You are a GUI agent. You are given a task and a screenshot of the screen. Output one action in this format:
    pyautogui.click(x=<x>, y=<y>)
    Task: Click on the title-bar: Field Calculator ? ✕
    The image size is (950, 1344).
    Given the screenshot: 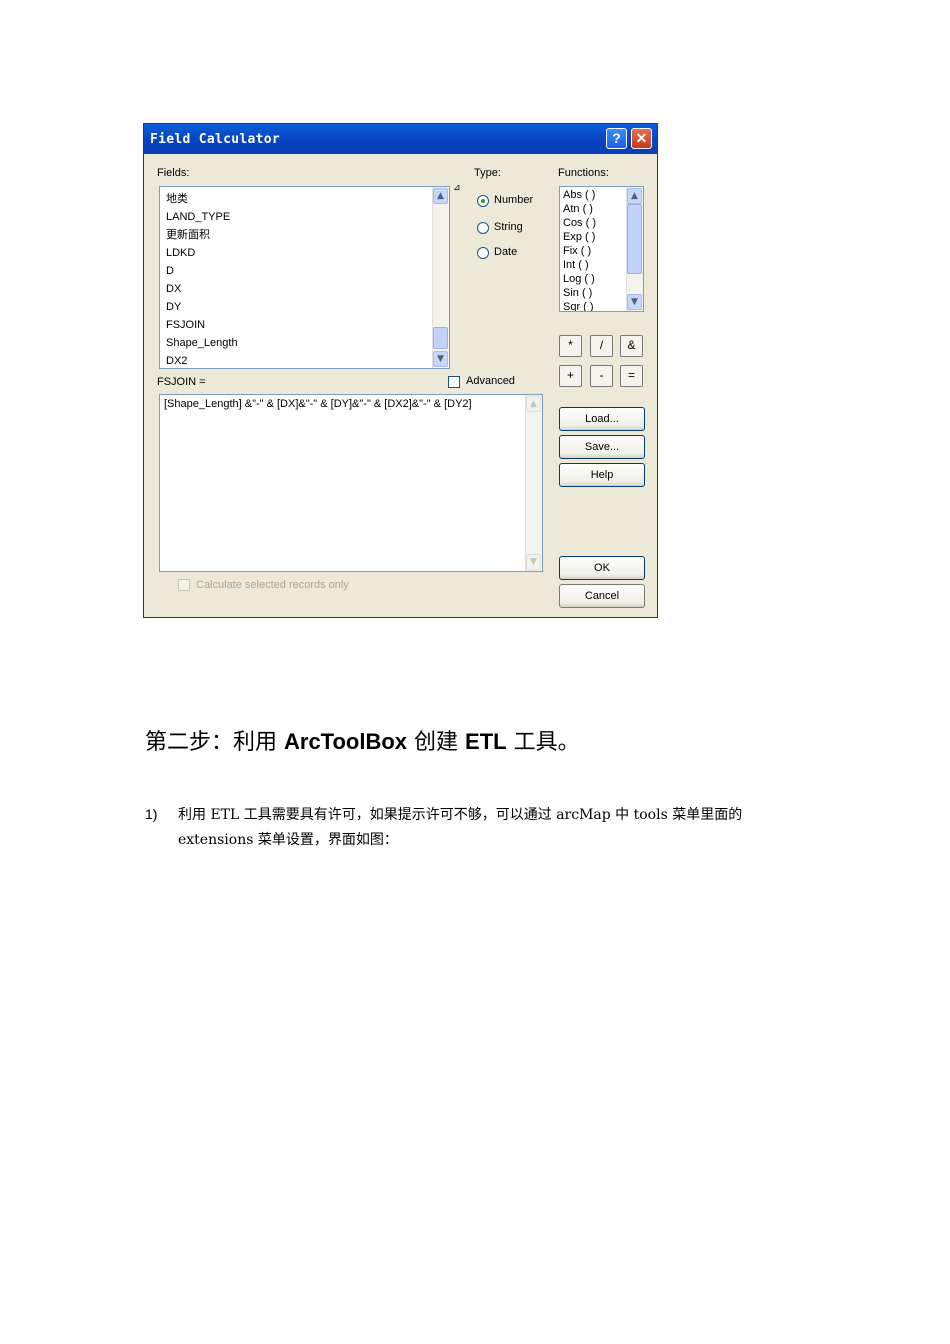 What is the action you would take?
    pyautogui.click(x=400, y=139)
    